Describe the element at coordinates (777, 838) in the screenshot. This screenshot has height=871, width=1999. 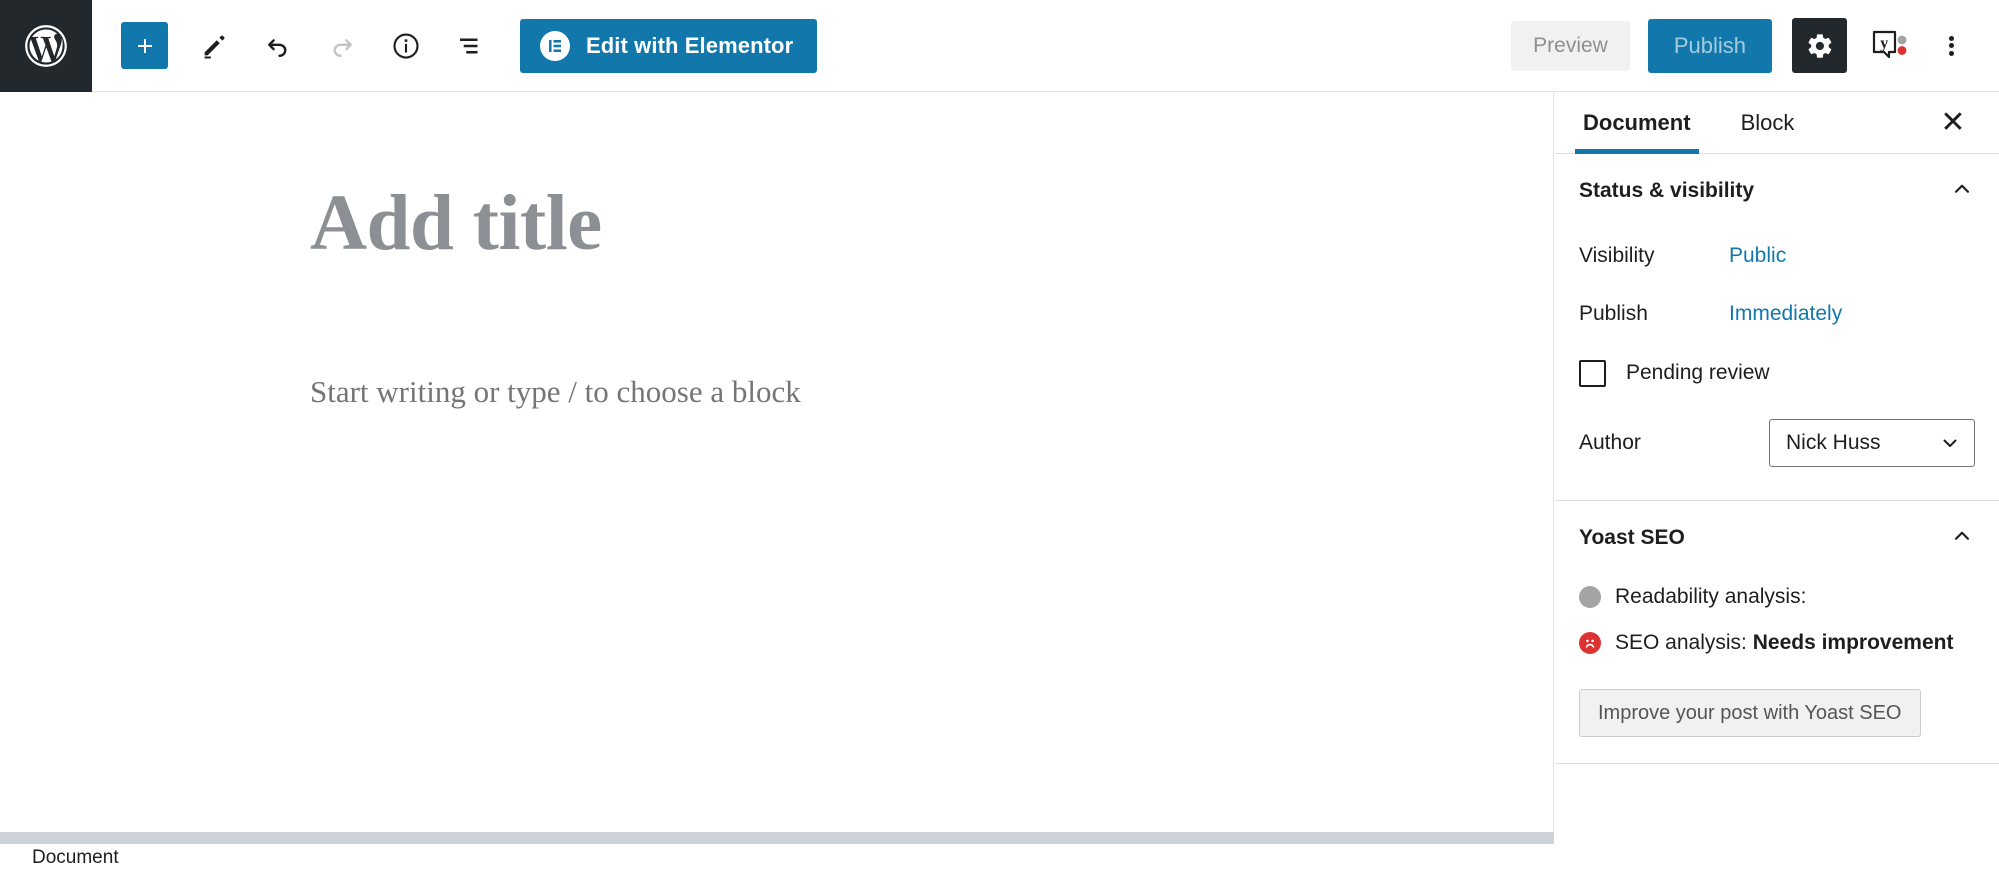
I see `horizontal-scrollbar` at that location.